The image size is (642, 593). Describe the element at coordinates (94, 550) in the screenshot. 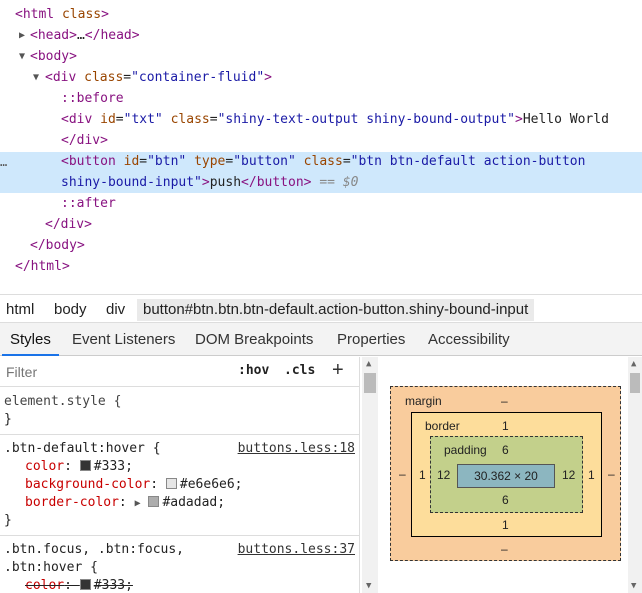

I see `rule-selector: .btn.focus, .btn:focus,` at that location.